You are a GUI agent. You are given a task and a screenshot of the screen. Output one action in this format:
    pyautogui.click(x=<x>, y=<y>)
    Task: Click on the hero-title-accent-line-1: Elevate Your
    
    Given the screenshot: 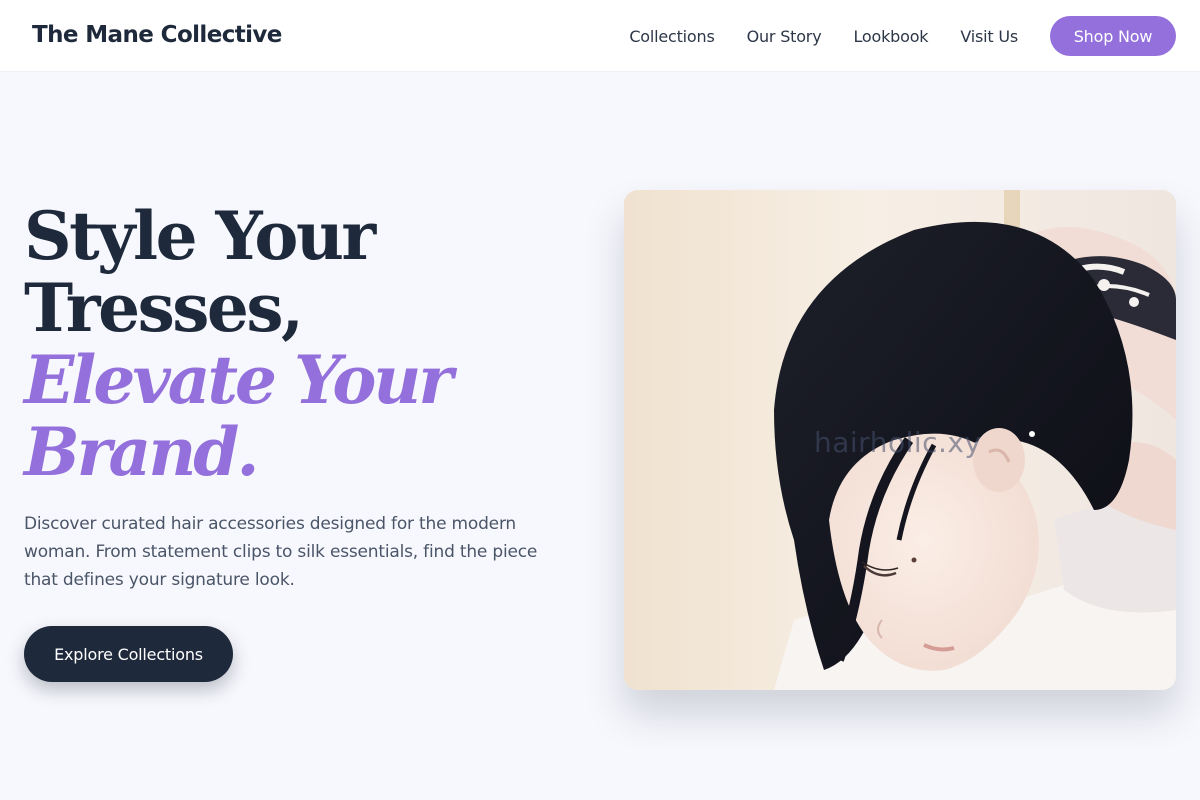 What is the action you would take?
    pyautogui.click(x=238, y=380)
    